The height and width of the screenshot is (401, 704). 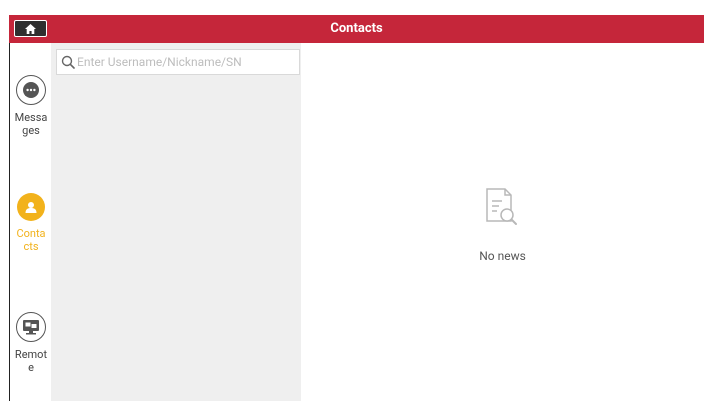 I want to click on remote-desktop-icon, so click(x=31, y=327).